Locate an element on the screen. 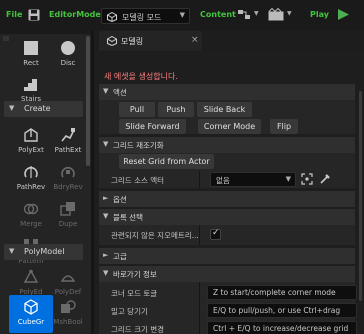  panel-tabstrip: 모델링 × is located at coordinates (229, 40).